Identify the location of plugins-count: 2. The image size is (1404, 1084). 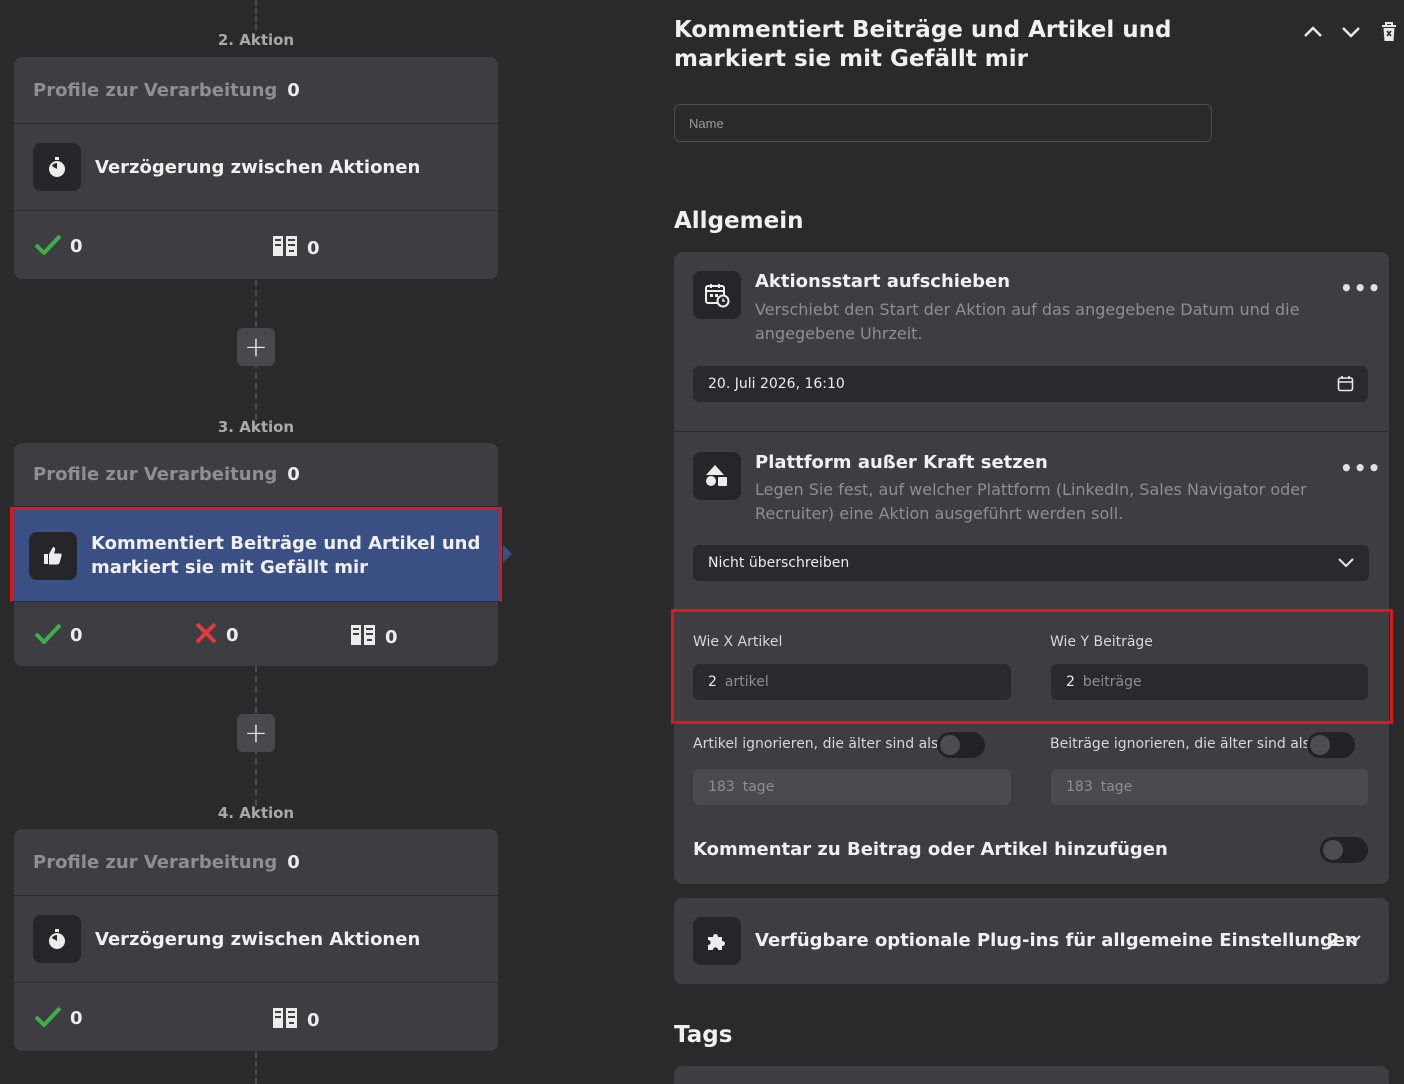
(1333, 940).